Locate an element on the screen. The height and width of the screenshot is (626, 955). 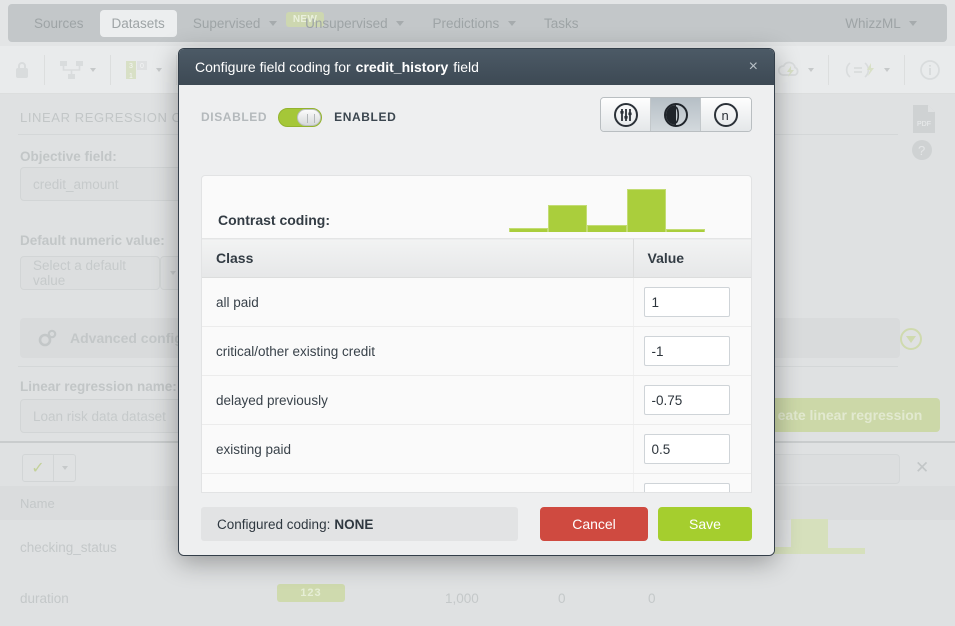
nav-label: WhizzML is located at coordinates (873, 23).